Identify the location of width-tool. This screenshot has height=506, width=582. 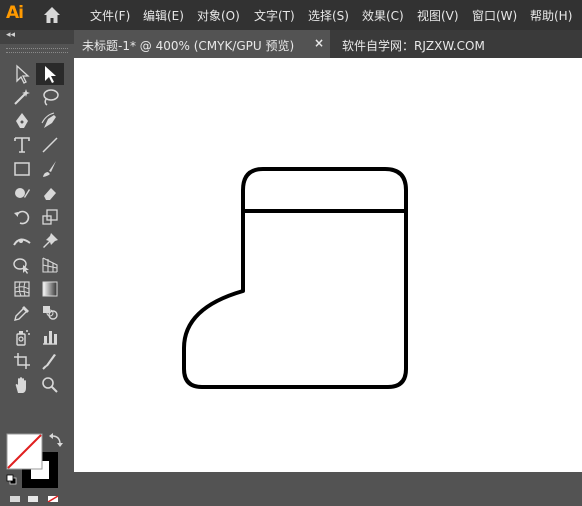
(22, 241).